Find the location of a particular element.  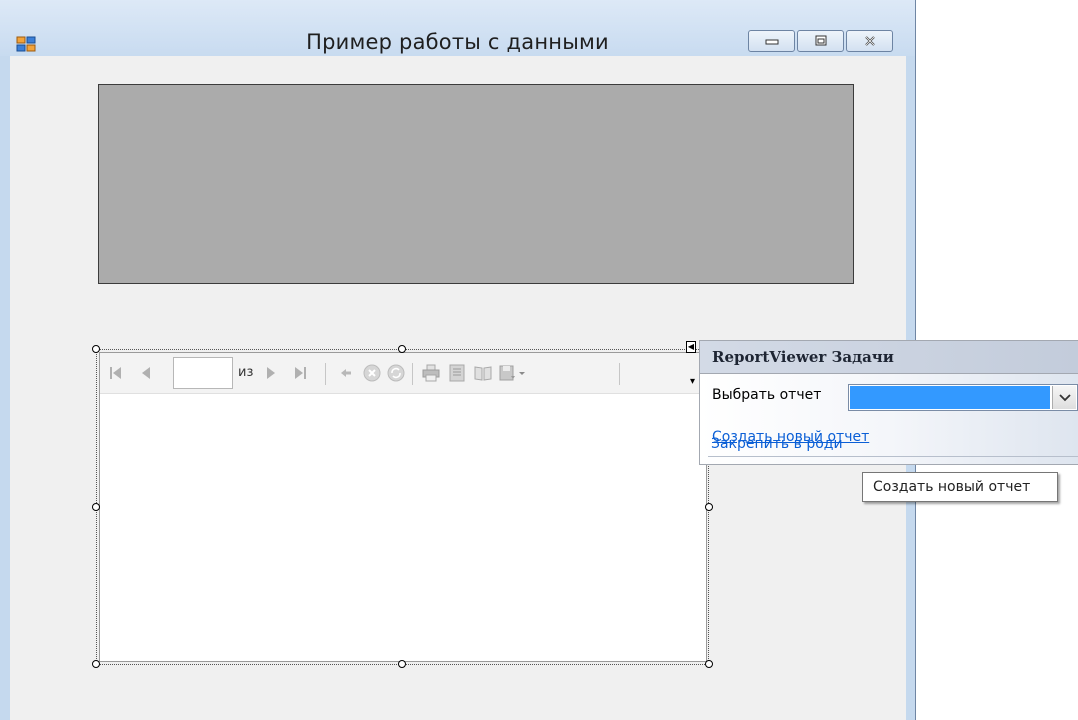

chevron-down-icon is located at coordinates (1064, 397).